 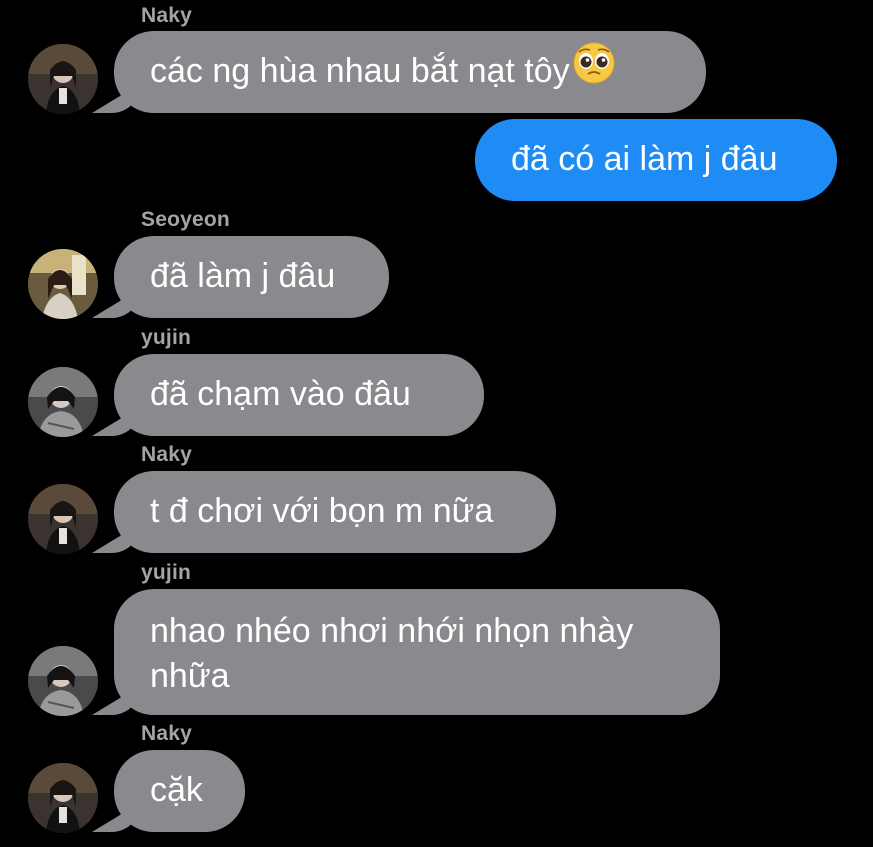 I want to click on message-text-line: nhao nhéo nhơi nhới nhọn nhày, so click(x=392, y=631).